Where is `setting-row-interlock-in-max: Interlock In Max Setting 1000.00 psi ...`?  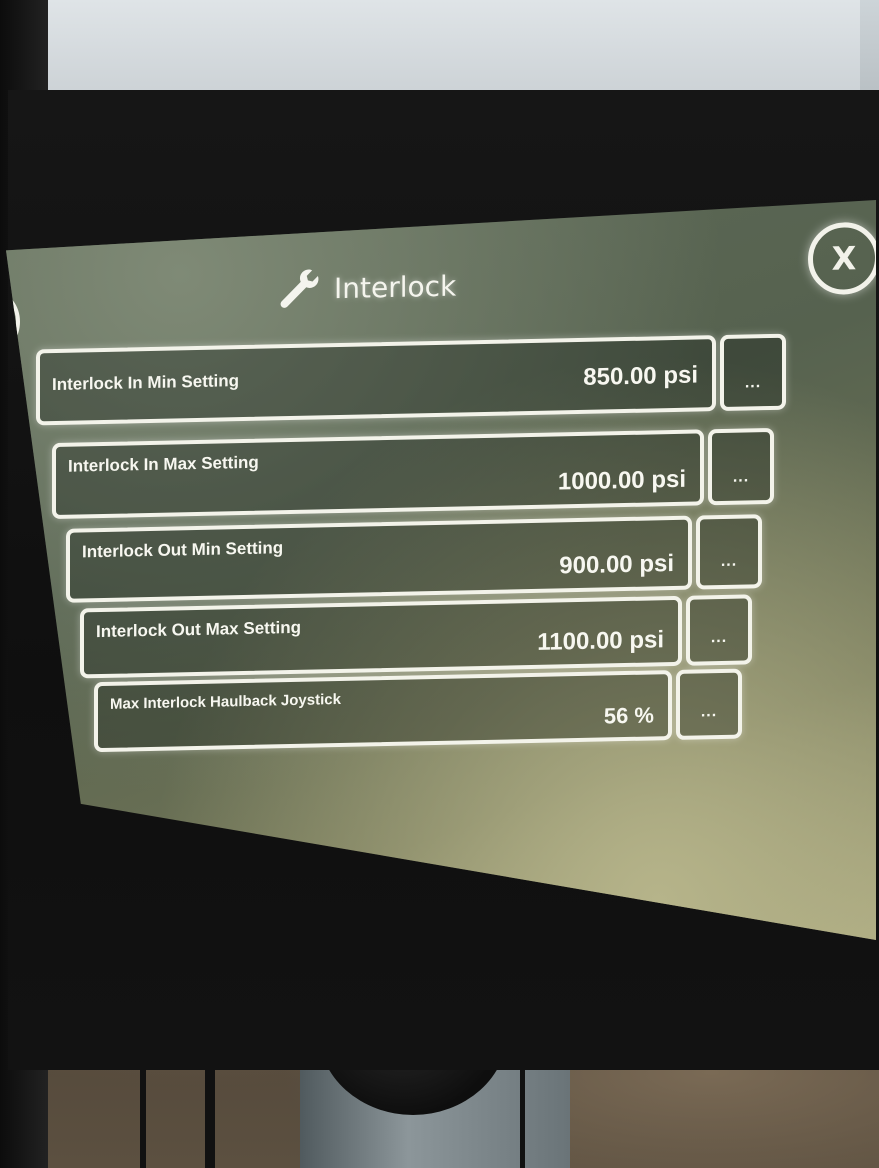 setting-row-interlock-in-max: Interlock In Max Setting 1000.00 psi ... is located at coordinates (413, 473).